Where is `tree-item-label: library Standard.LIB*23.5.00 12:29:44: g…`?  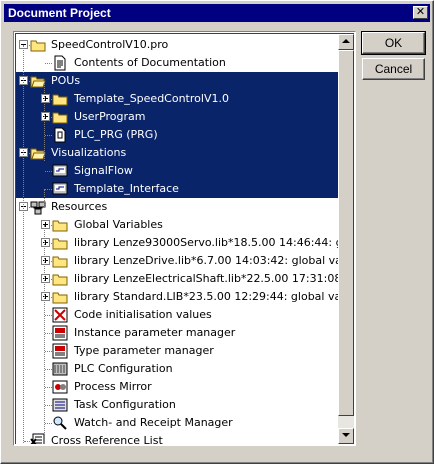 tree-item-label: library Standard.LIB*23.5.00 12:29:44: g… is located at coordinates (214, 296).